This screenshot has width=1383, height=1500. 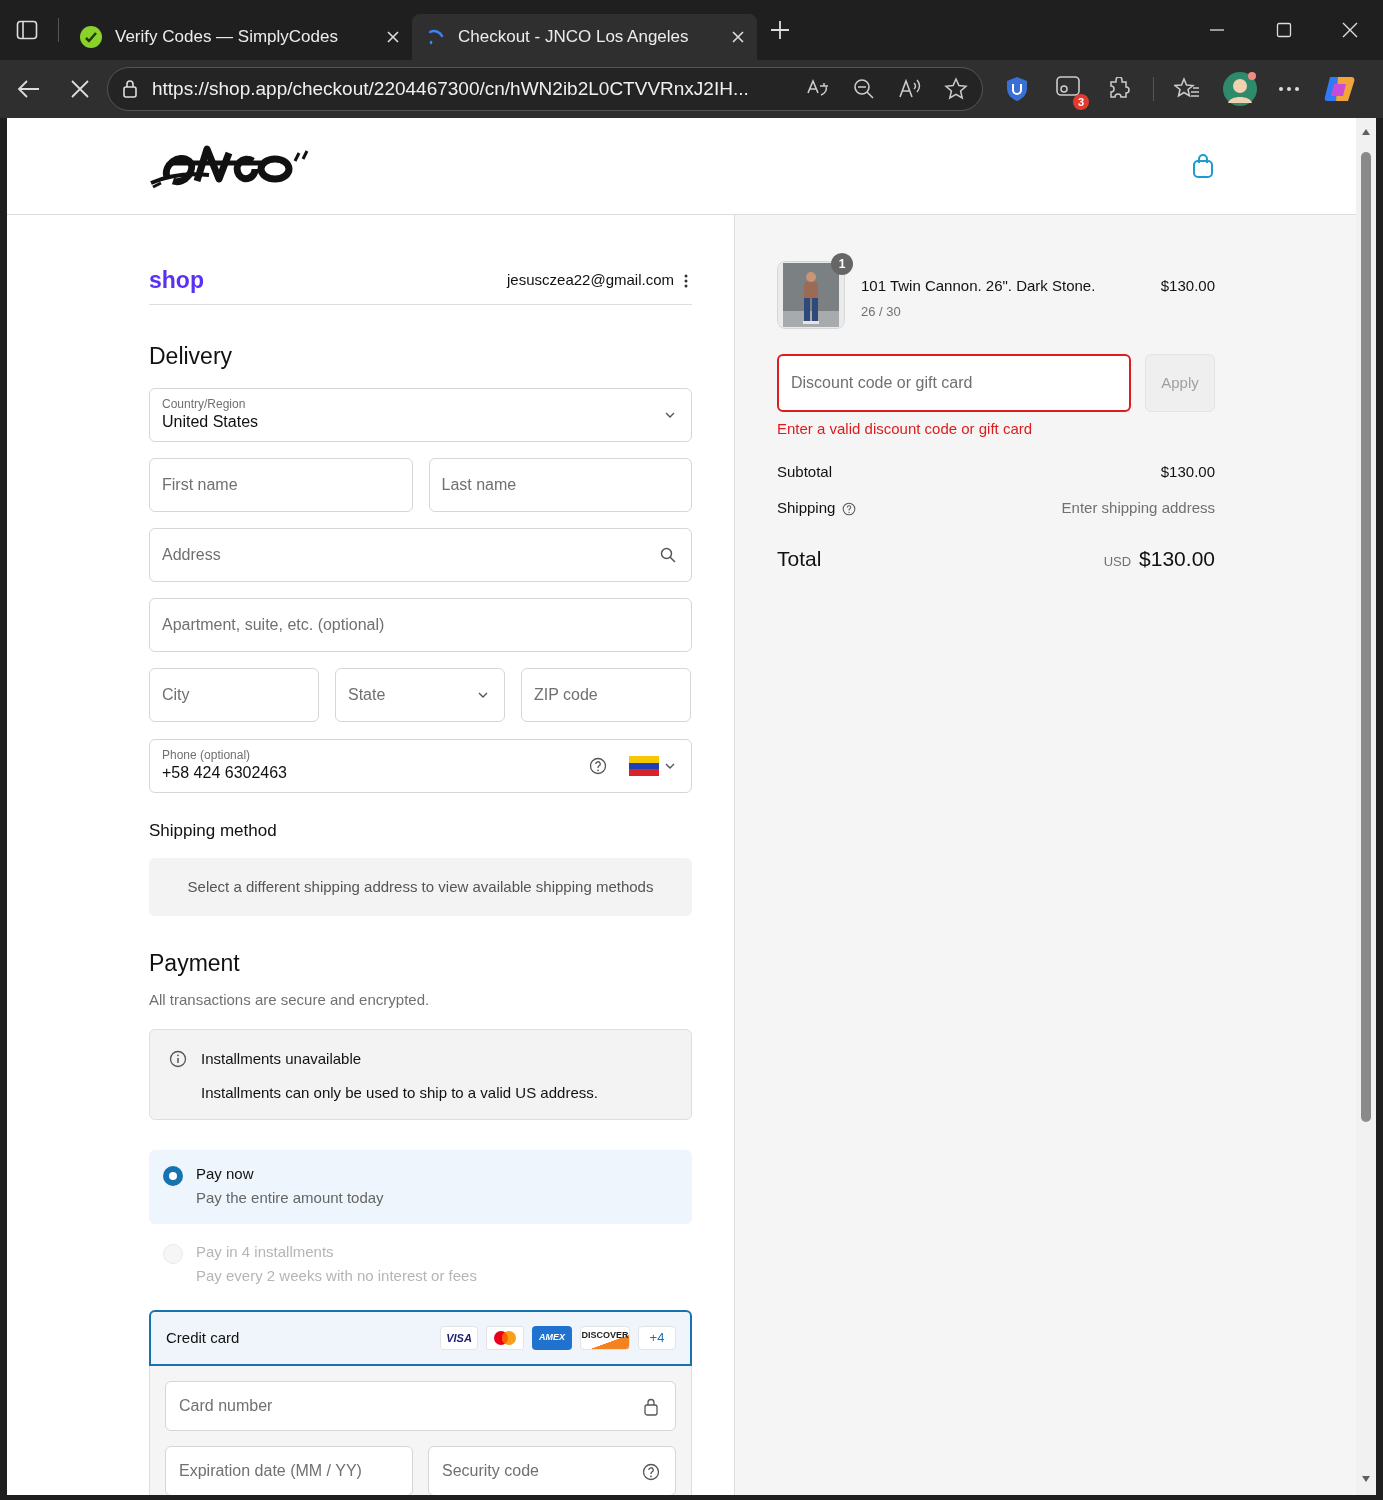 I want to click on input-field: ZIP code, so click(x=606, y=694).